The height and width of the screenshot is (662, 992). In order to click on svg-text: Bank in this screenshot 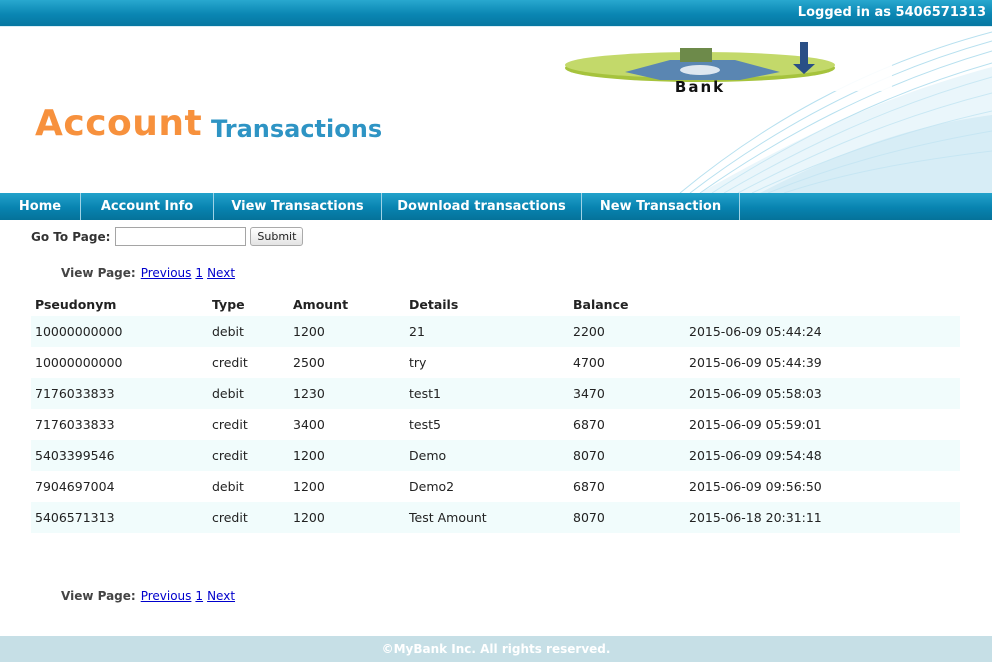, I will do `click(700, 86)`.